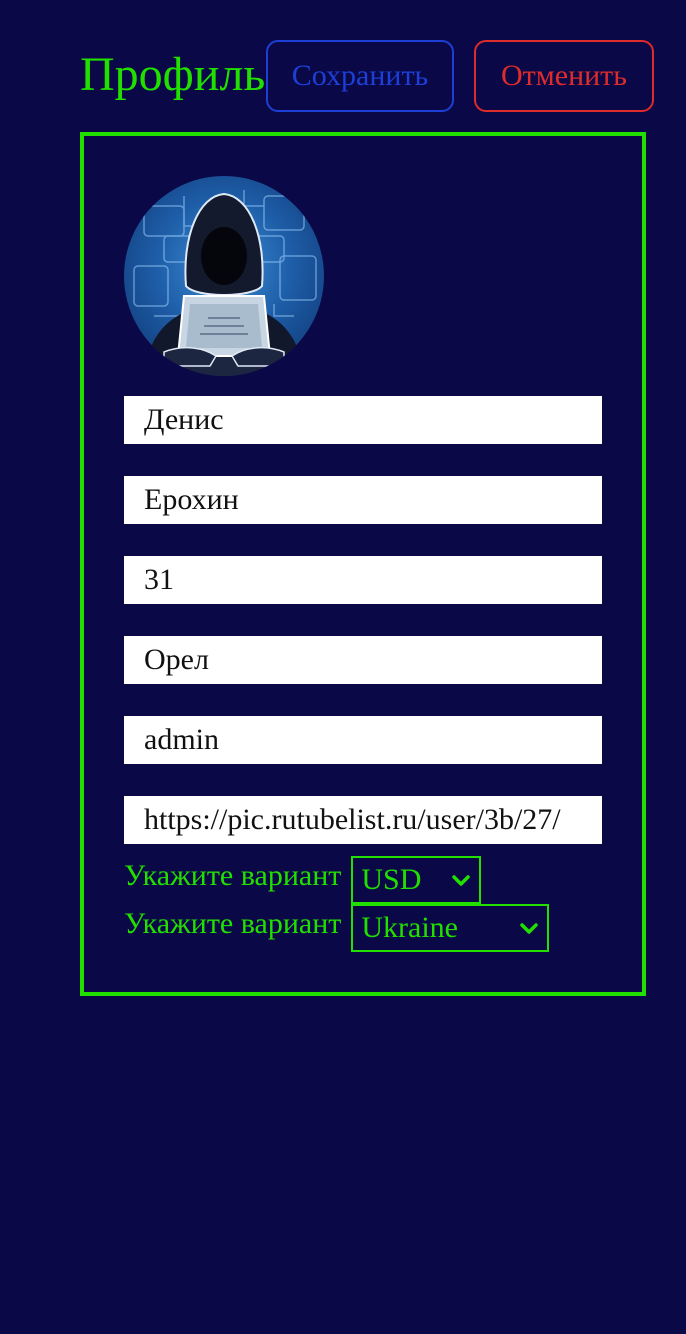  What do you see at coordinates (409, 927) in the screenshot?
I see `country-select-value: Ukraine` at bounding box center [409, 927].